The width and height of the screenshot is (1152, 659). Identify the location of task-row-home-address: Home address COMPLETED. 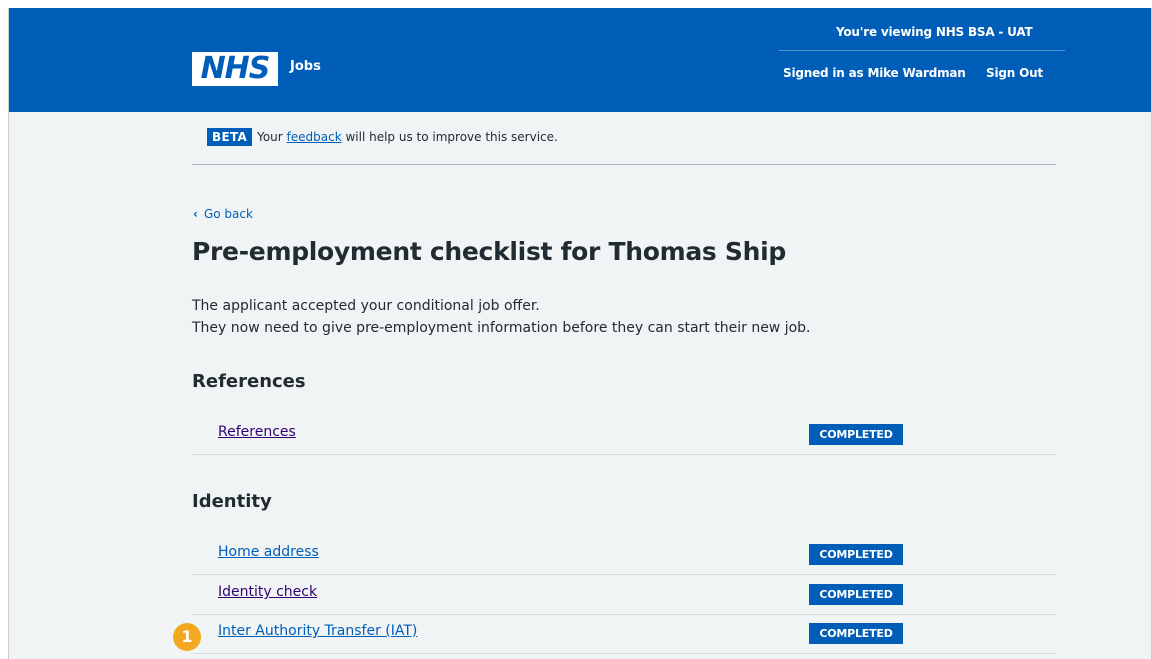
(624, 555).